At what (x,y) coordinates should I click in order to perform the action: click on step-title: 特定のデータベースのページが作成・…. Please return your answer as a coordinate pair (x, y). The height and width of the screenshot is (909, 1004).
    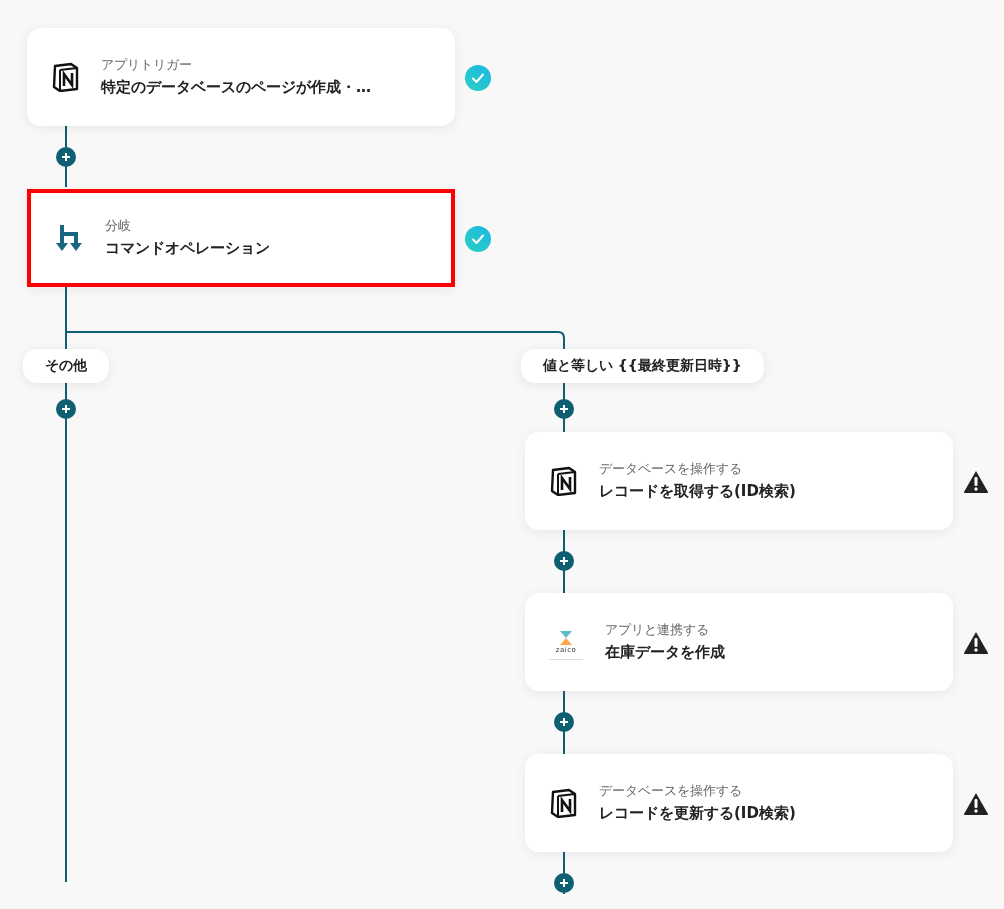
    Looking at the image, I should click on (236, 87).